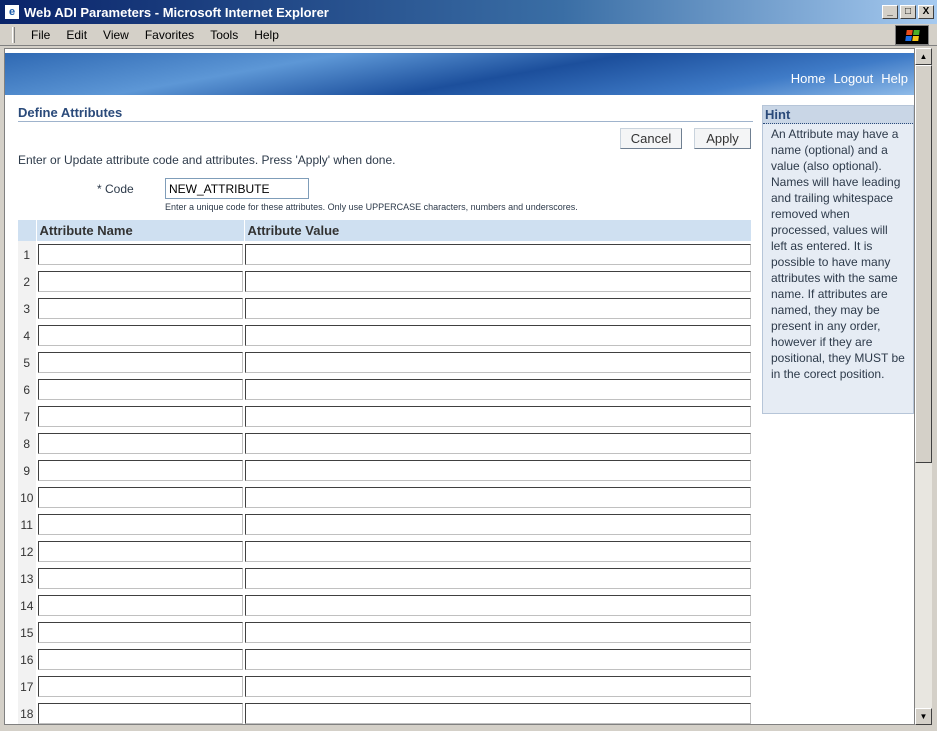  Describe the element at coordinates (76, 35) in the screenshot. I see `menu-edit: Edit` at that location.